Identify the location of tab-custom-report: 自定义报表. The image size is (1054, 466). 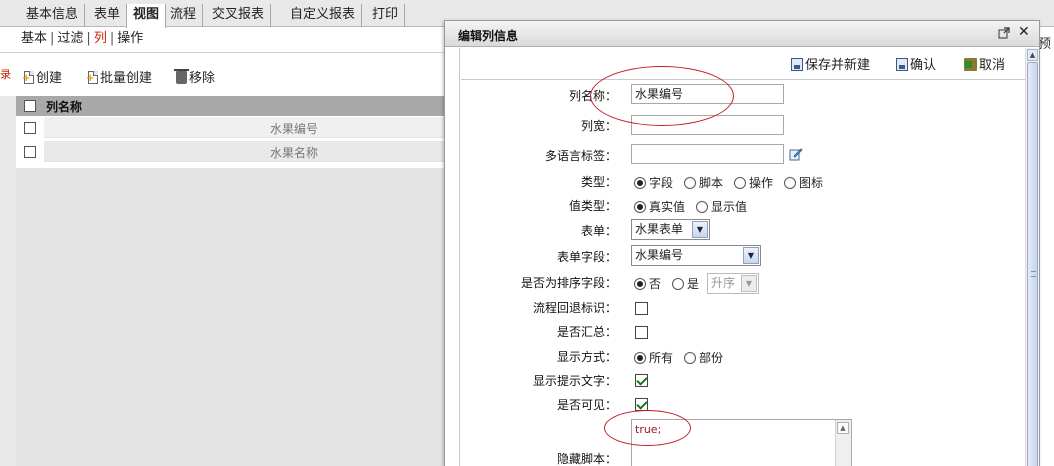
(323, 15).